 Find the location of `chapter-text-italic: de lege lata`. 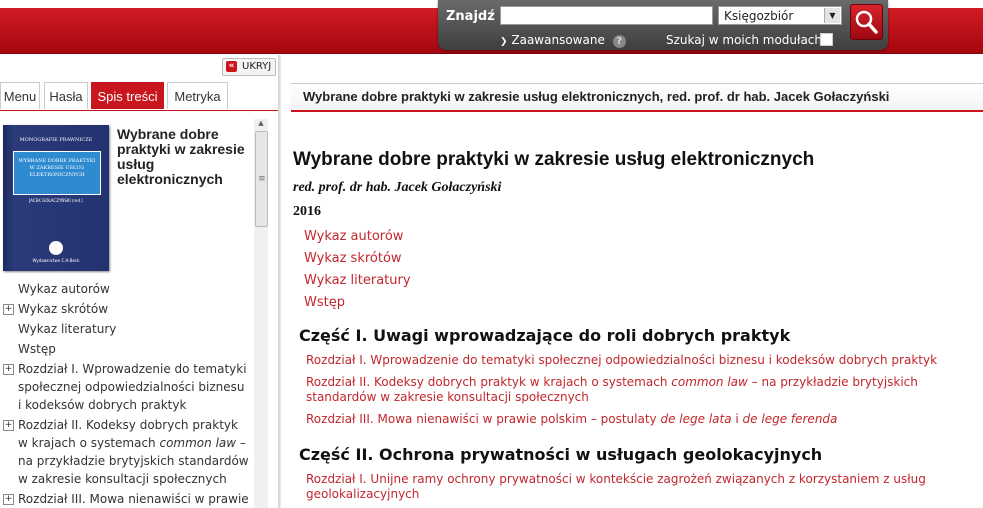

chapter-text-italic: de lege lata is located at coordinates (696, 419).